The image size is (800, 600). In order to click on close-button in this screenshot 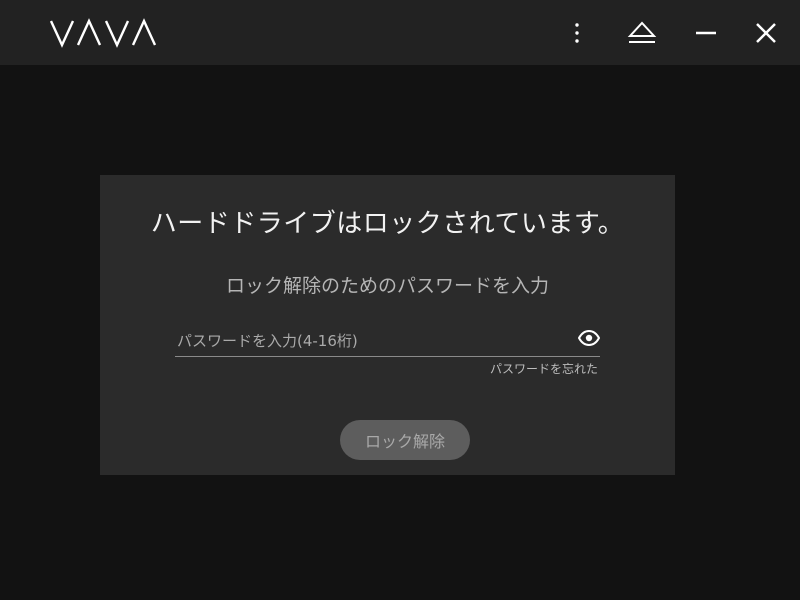, I will do `click(766, 33)`.